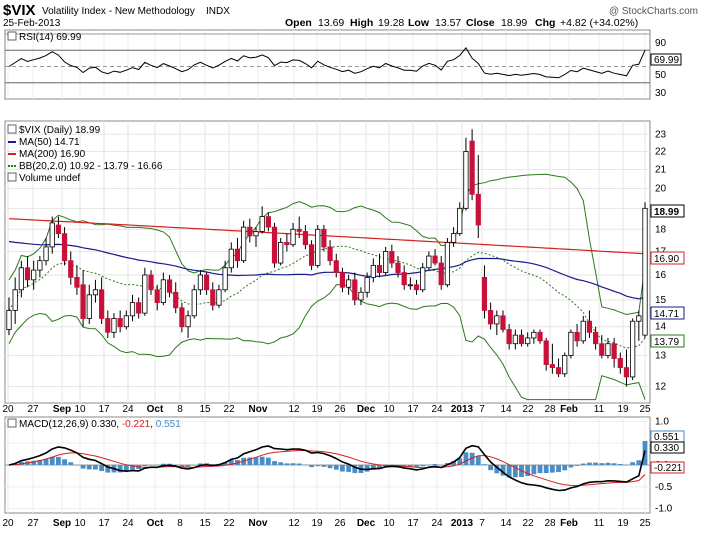  I want to click on price-tick-22: 22, so click(661, 151).